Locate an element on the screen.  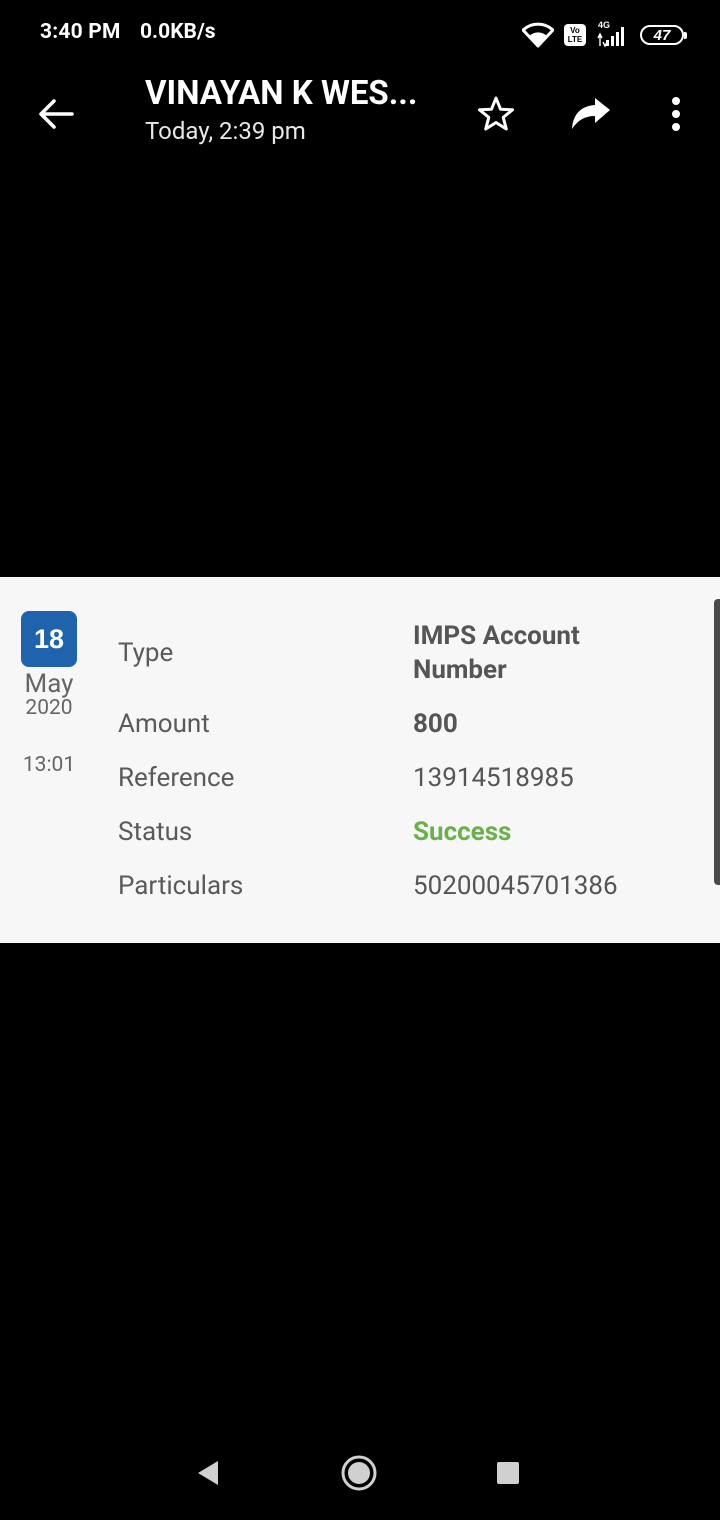
reference-label: Reference is located at coordinates (176, 778).